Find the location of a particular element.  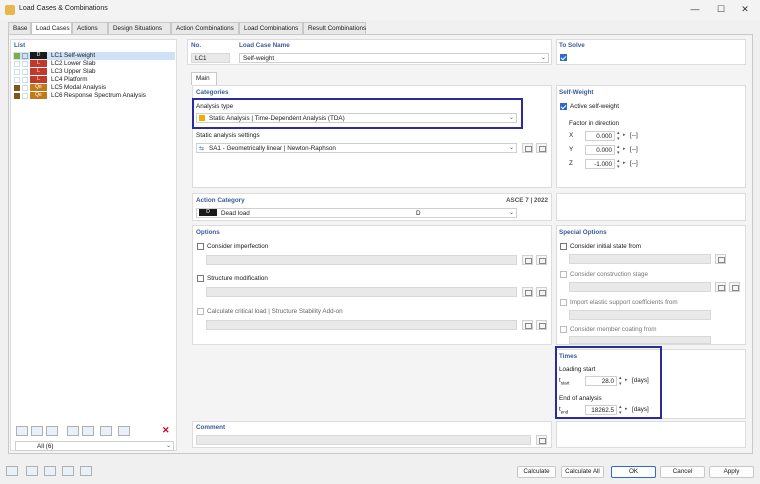

comment-header: Comment is located at coordinates (211, 427).